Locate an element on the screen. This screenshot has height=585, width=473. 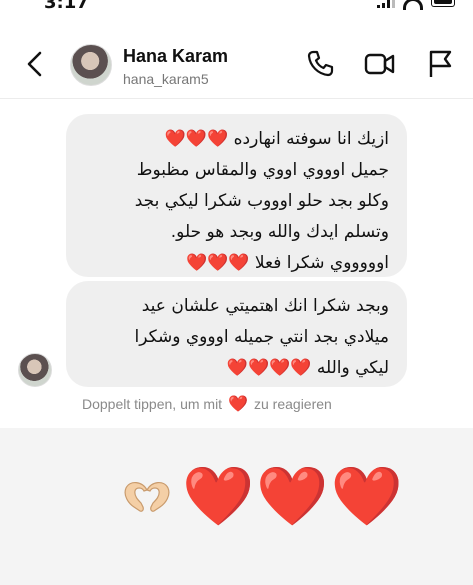
hint-text-after: zu reagieren is located at coordinates (293, 404).